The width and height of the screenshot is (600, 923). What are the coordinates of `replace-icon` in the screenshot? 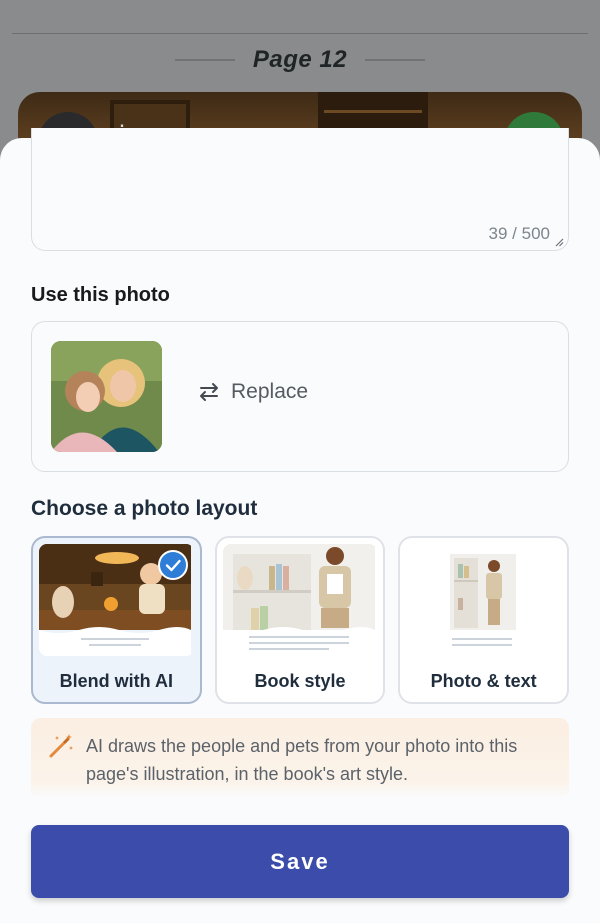 It's located at (209, 392).